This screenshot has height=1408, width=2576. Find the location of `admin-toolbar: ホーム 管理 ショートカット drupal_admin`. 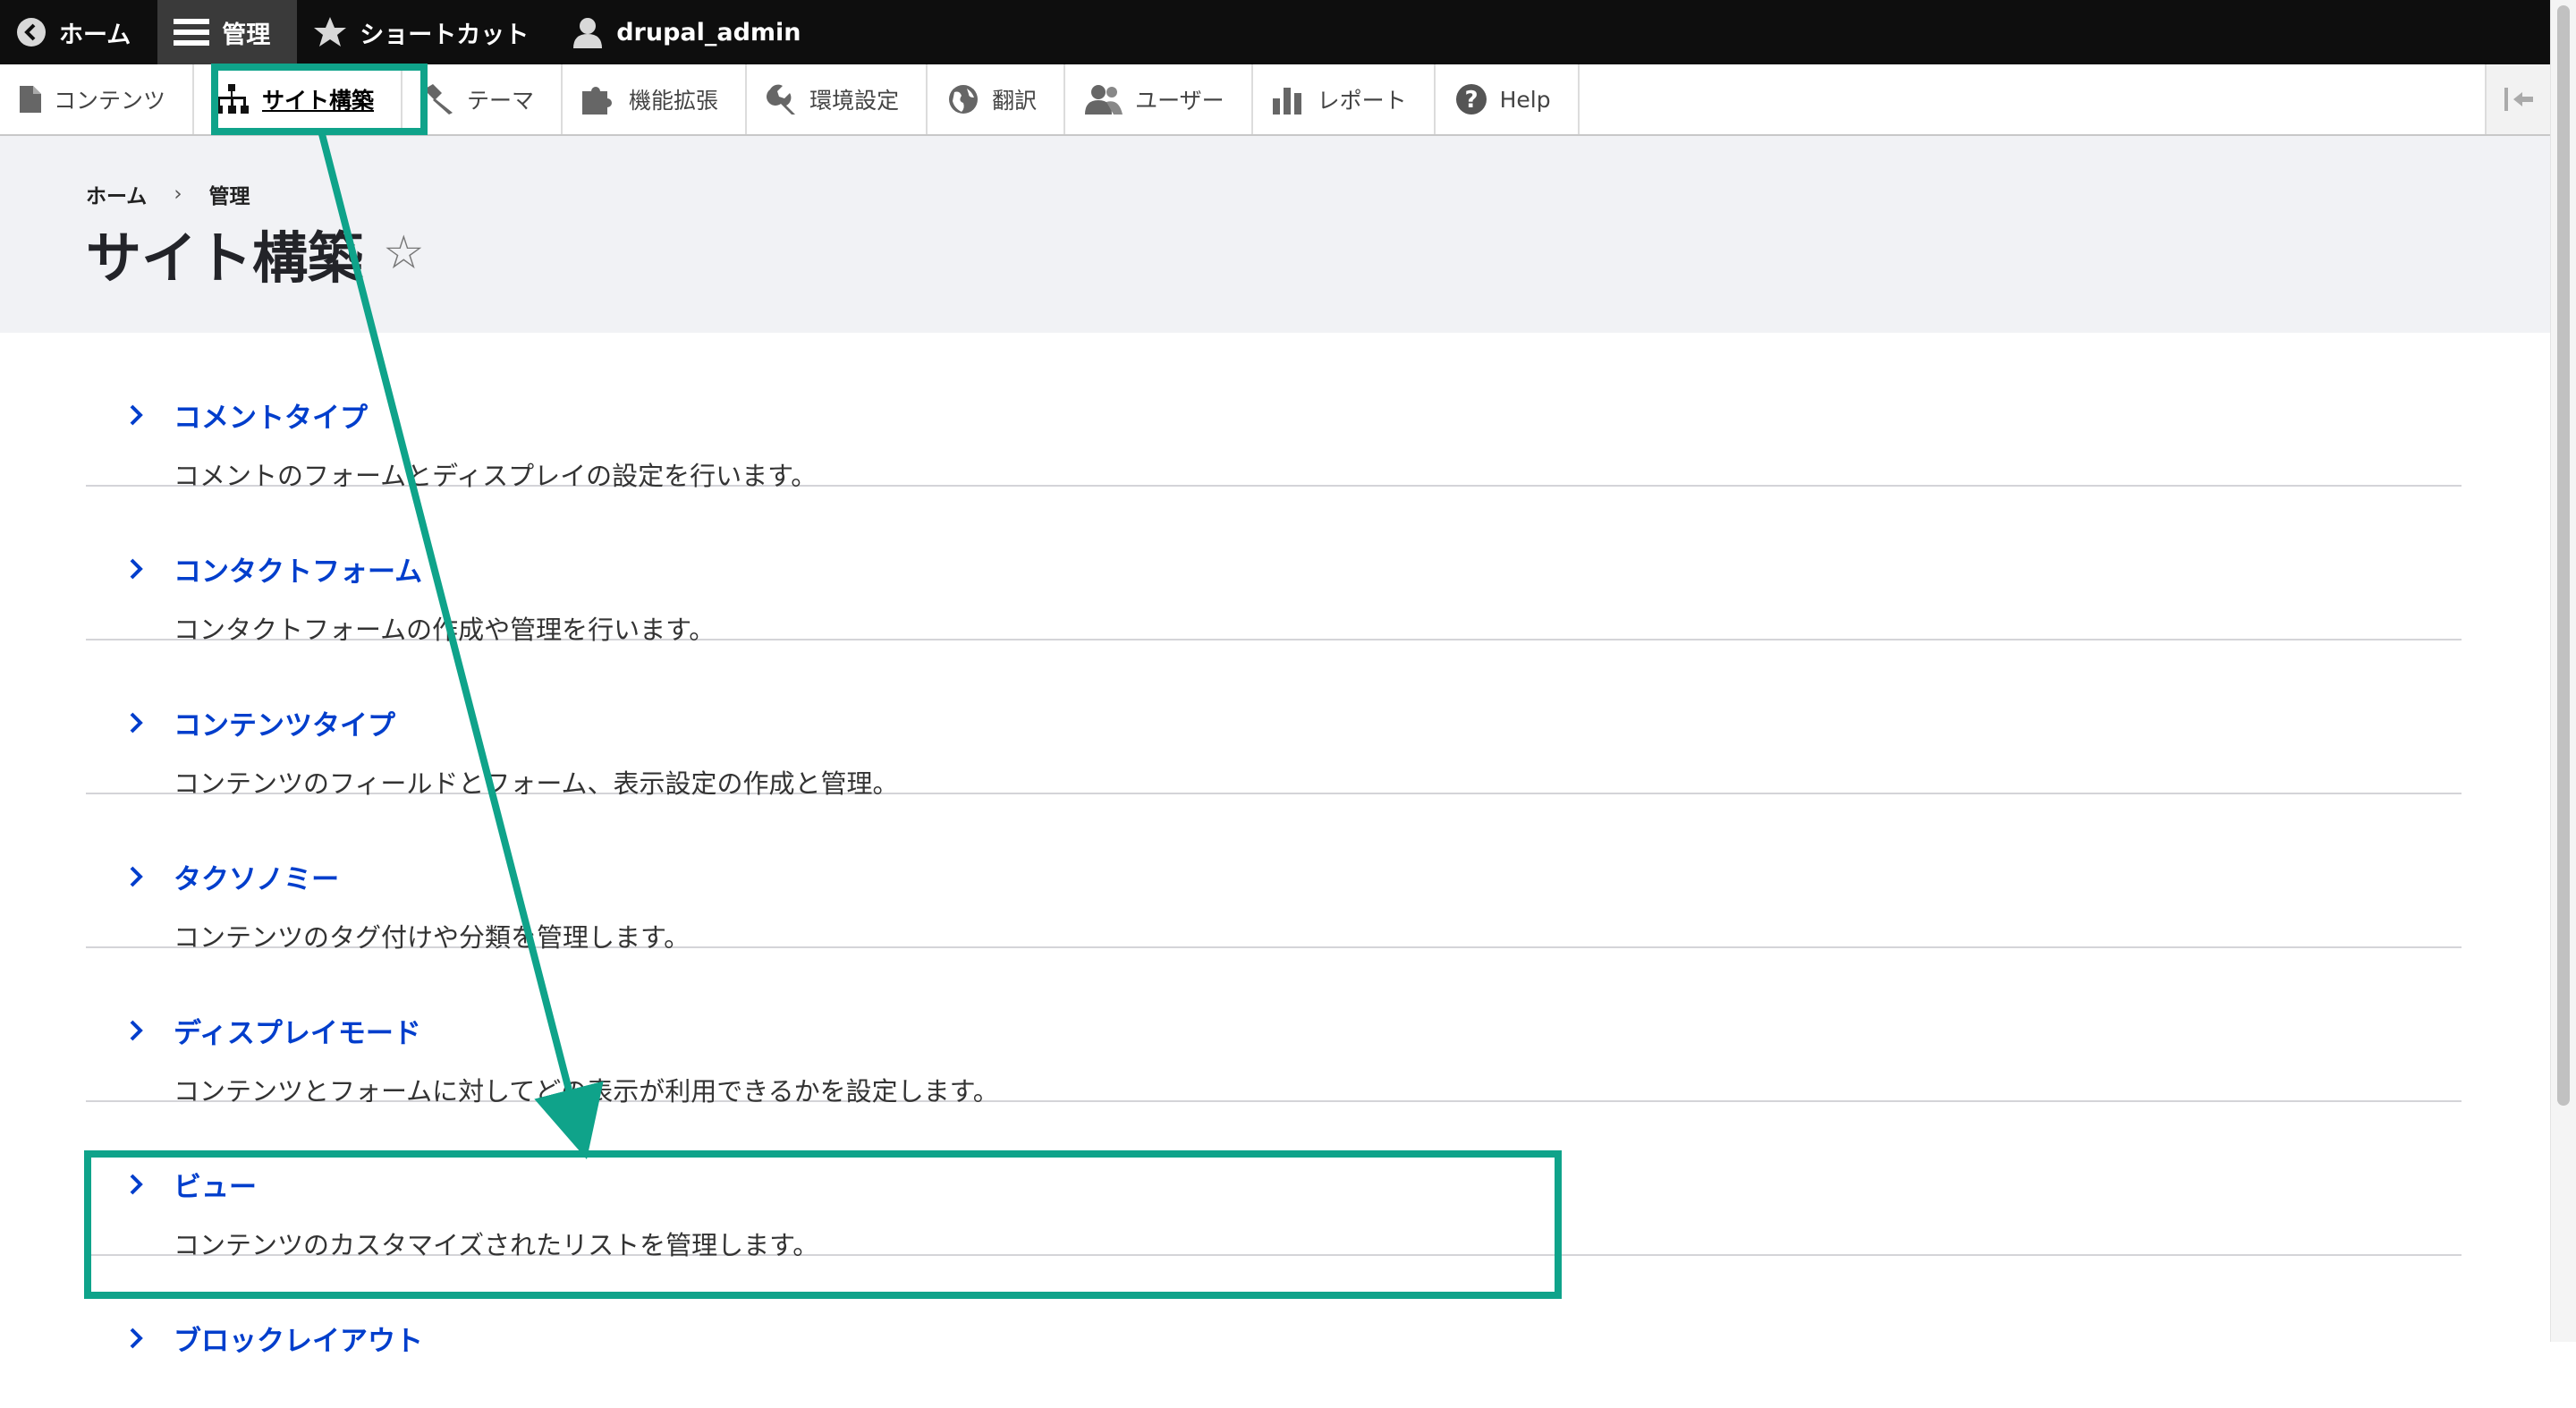

admin-toolbar: ホーム 管理 ショートカット drupal_admin is located at coordinates (1275, 32).